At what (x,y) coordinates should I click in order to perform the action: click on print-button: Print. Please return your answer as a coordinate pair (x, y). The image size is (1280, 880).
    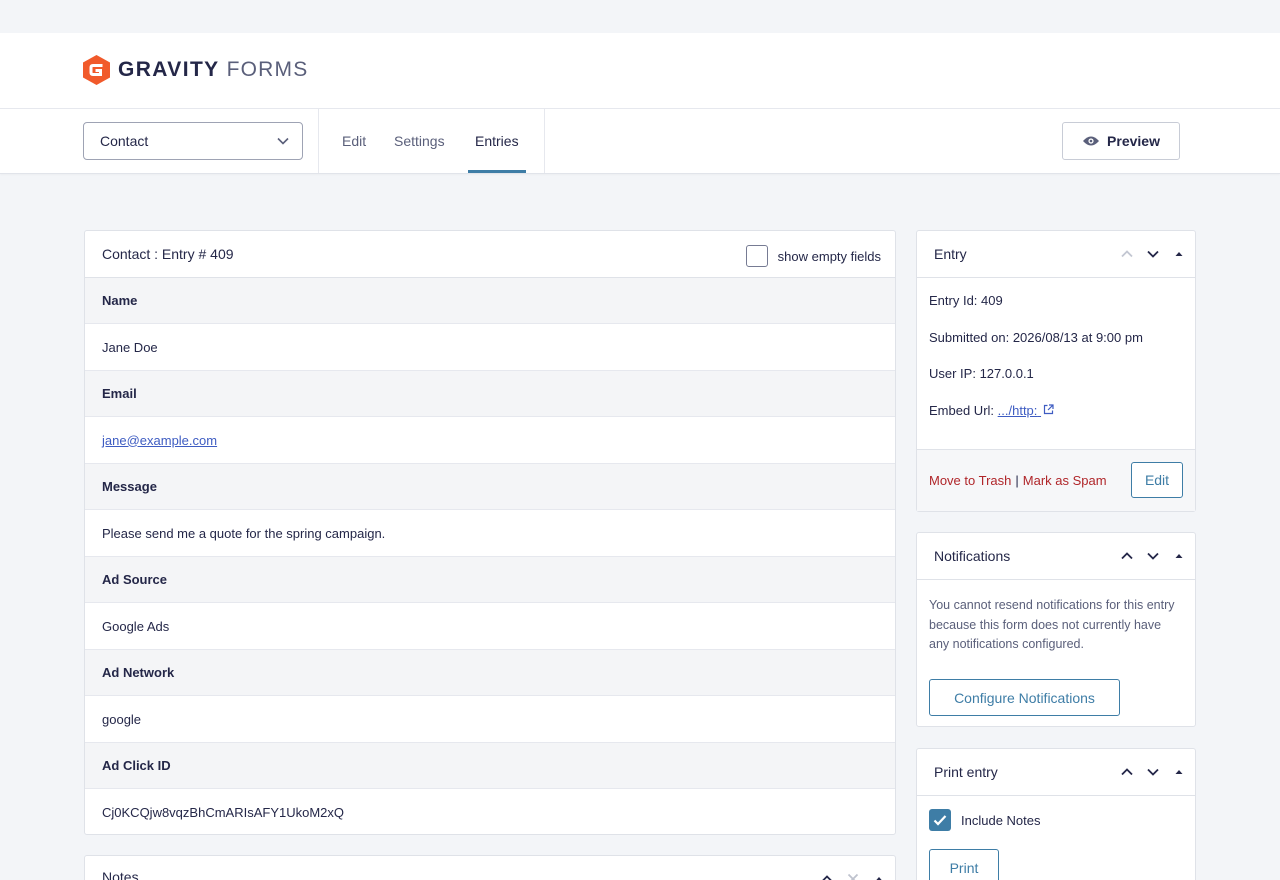
    Looking at the image, I should click on (964, 864).